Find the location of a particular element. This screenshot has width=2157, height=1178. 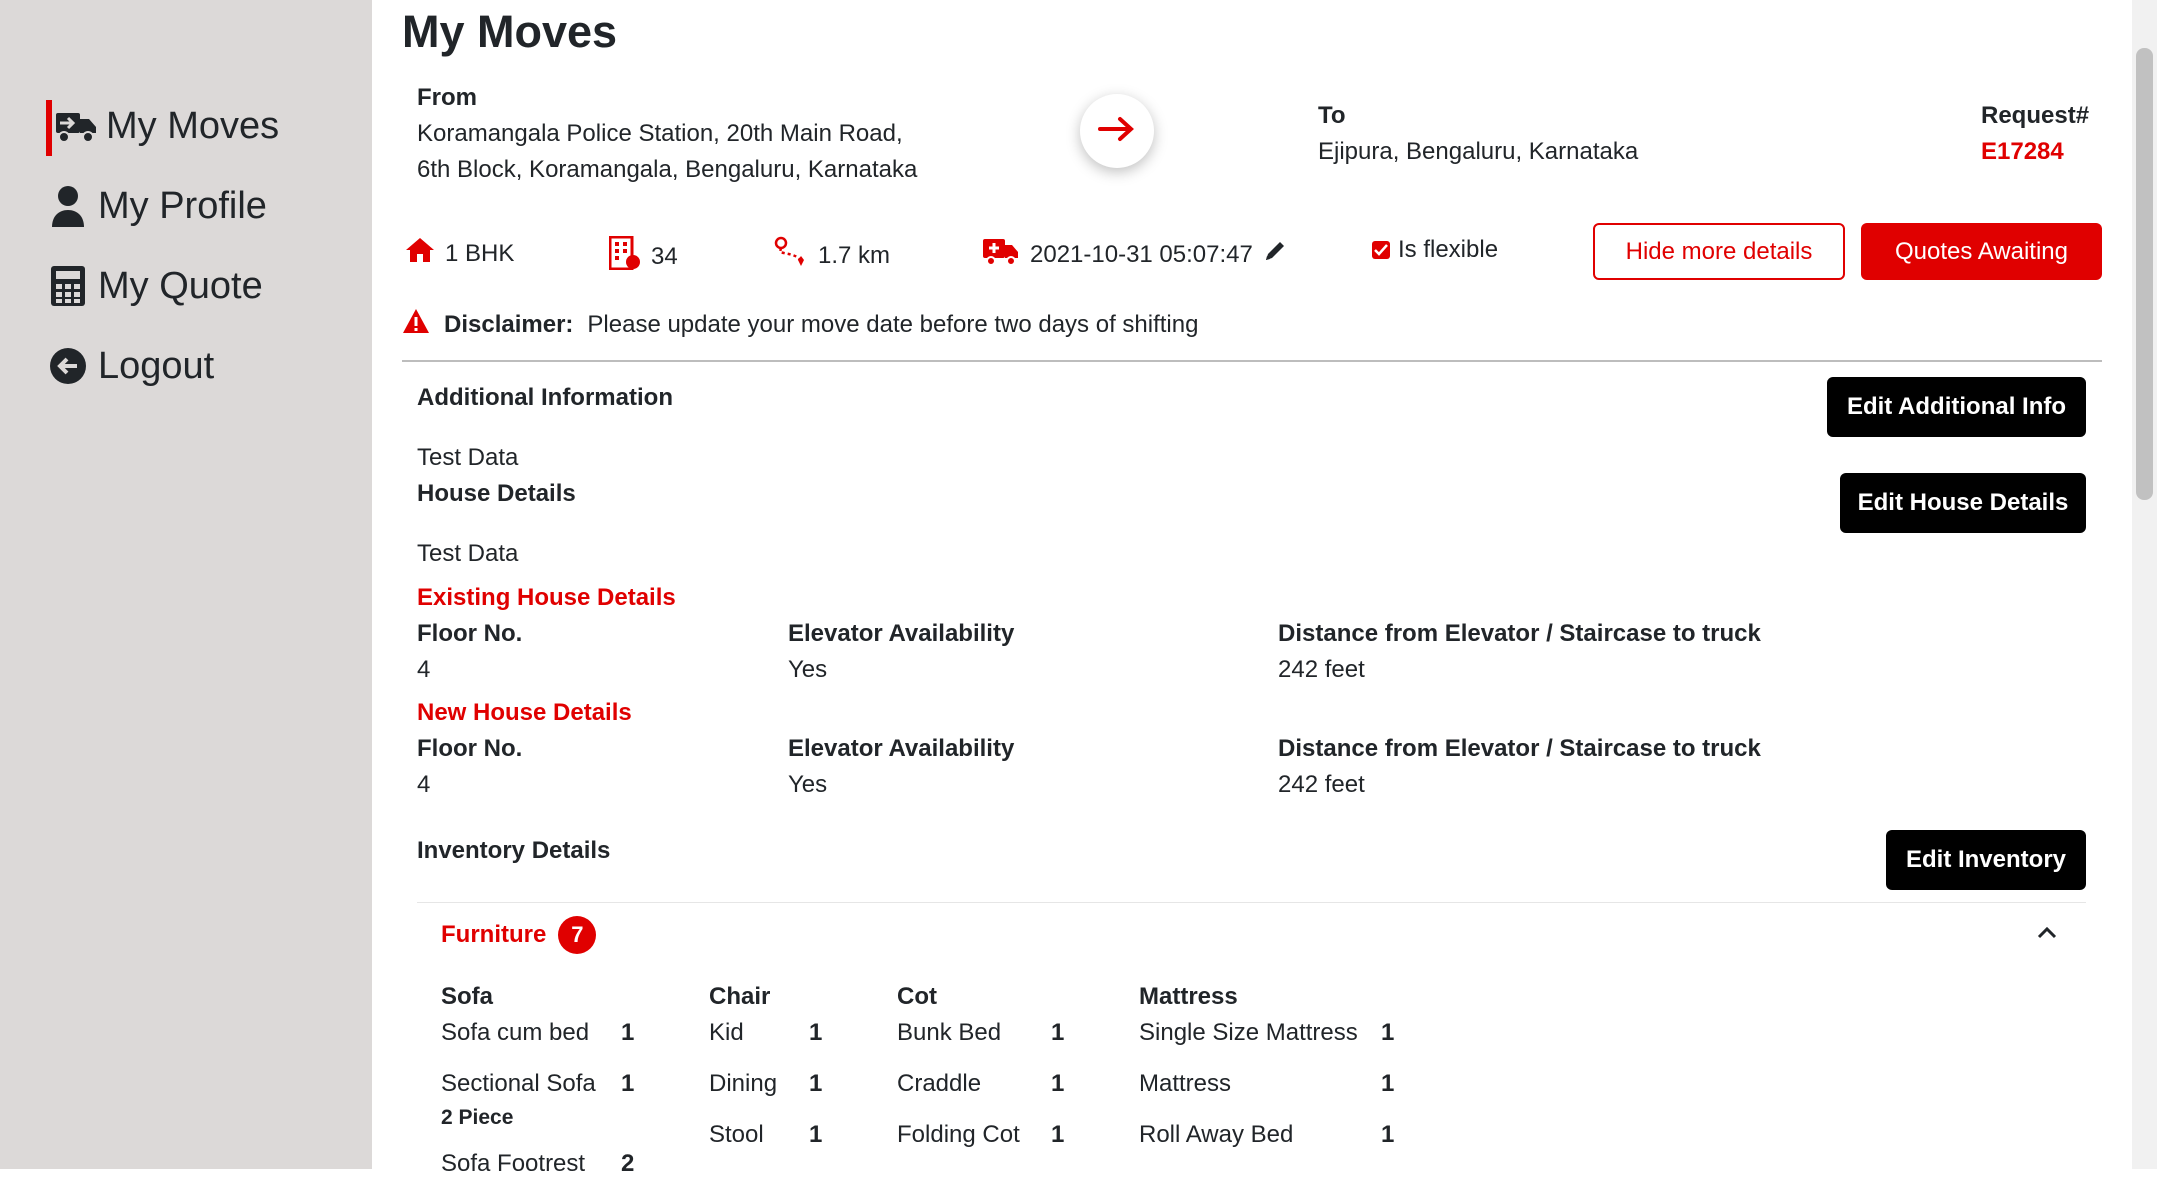

existing-floor-value: 4 is located at coordinates (424, 669).